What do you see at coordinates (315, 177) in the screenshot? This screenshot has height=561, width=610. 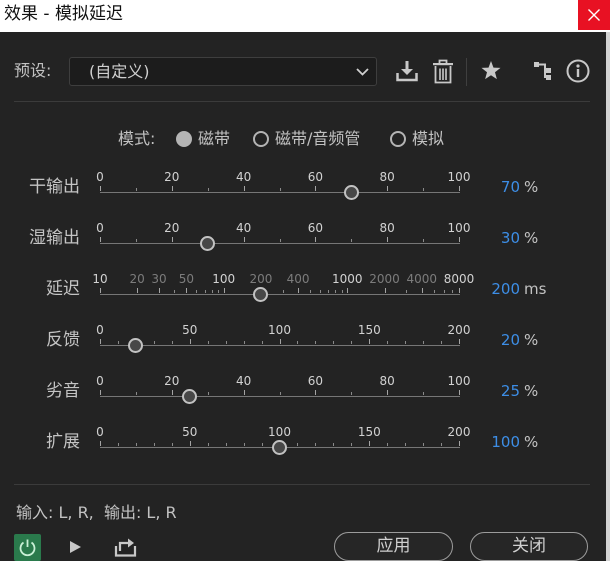 I see `dry-output-tick-label: 60` at bounding box center [315, 177].